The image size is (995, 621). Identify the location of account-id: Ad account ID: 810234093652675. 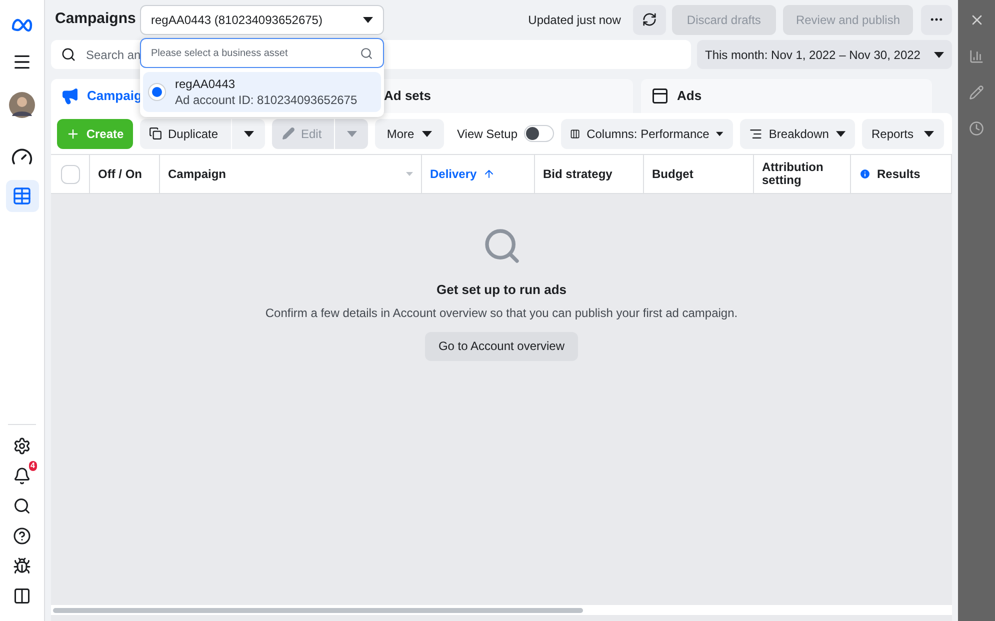
(266, 100).